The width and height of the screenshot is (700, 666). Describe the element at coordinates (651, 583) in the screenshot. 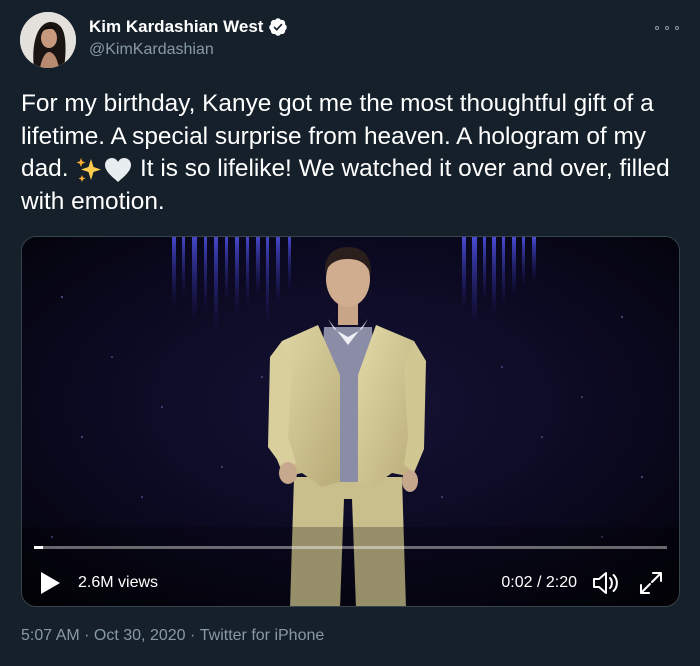

I see `expand-icon` at that location.